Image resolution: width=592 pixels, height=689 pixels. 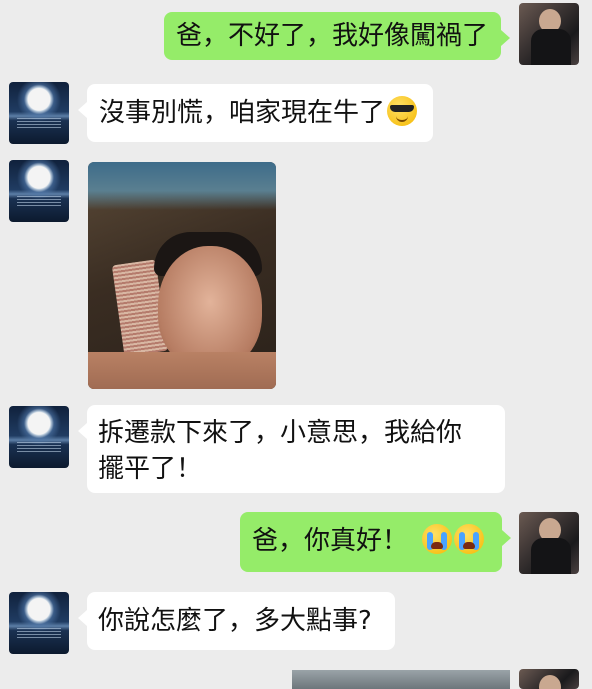 I want to click on message-bubble-incoming: 沒事別慌，咱家現在牛了, so click(x=255, y=113).